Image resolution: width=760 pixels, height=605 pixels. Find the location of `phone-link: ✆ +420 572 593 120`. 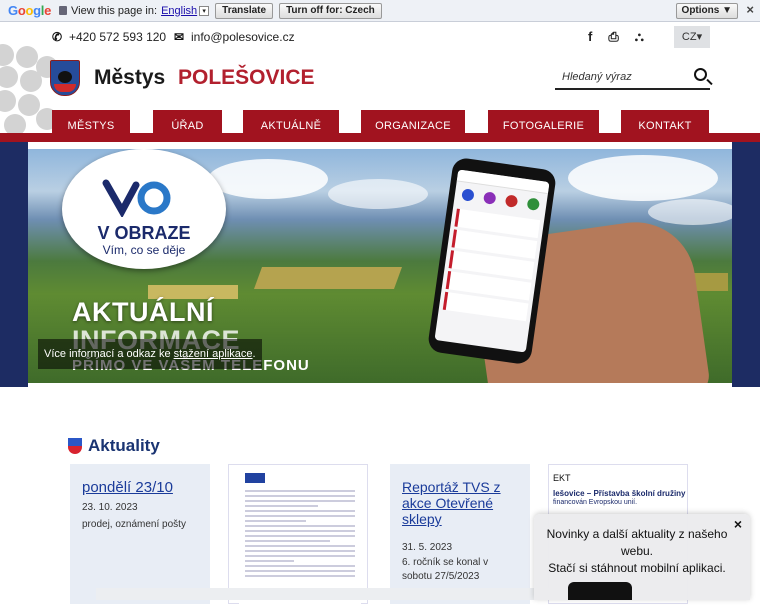

phone-link: ✆ +420 572 593 120 is located at coordinates (109, 37).